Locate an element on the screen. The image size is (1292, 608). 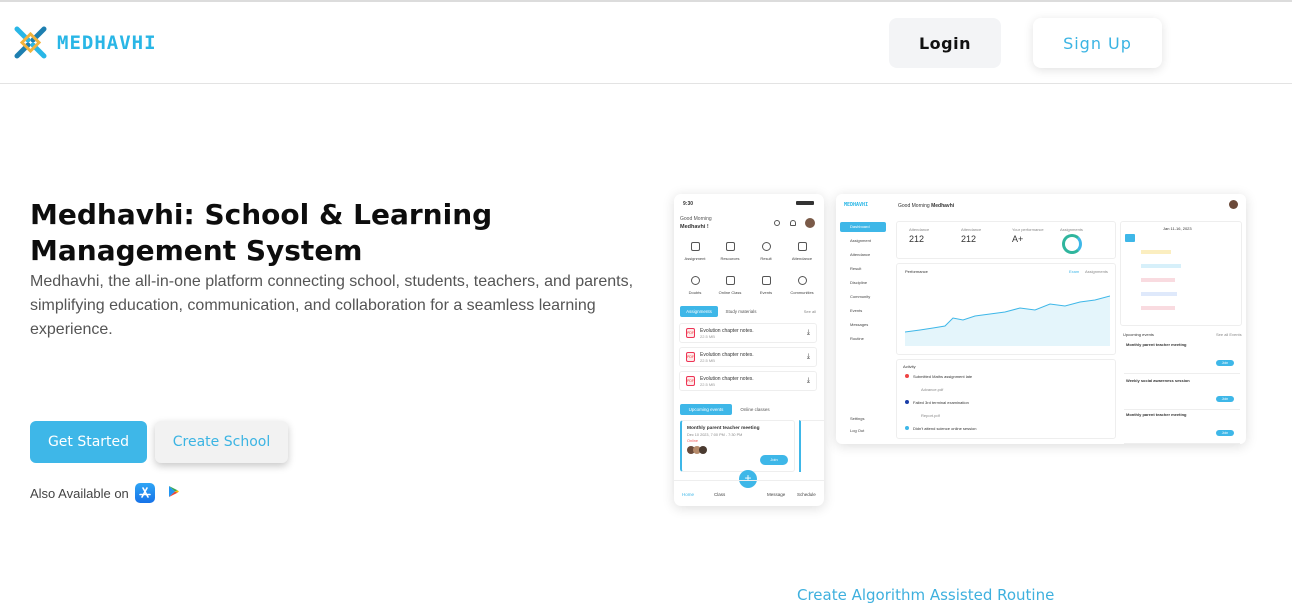
resources-icon is located at coordinates (730, 246).